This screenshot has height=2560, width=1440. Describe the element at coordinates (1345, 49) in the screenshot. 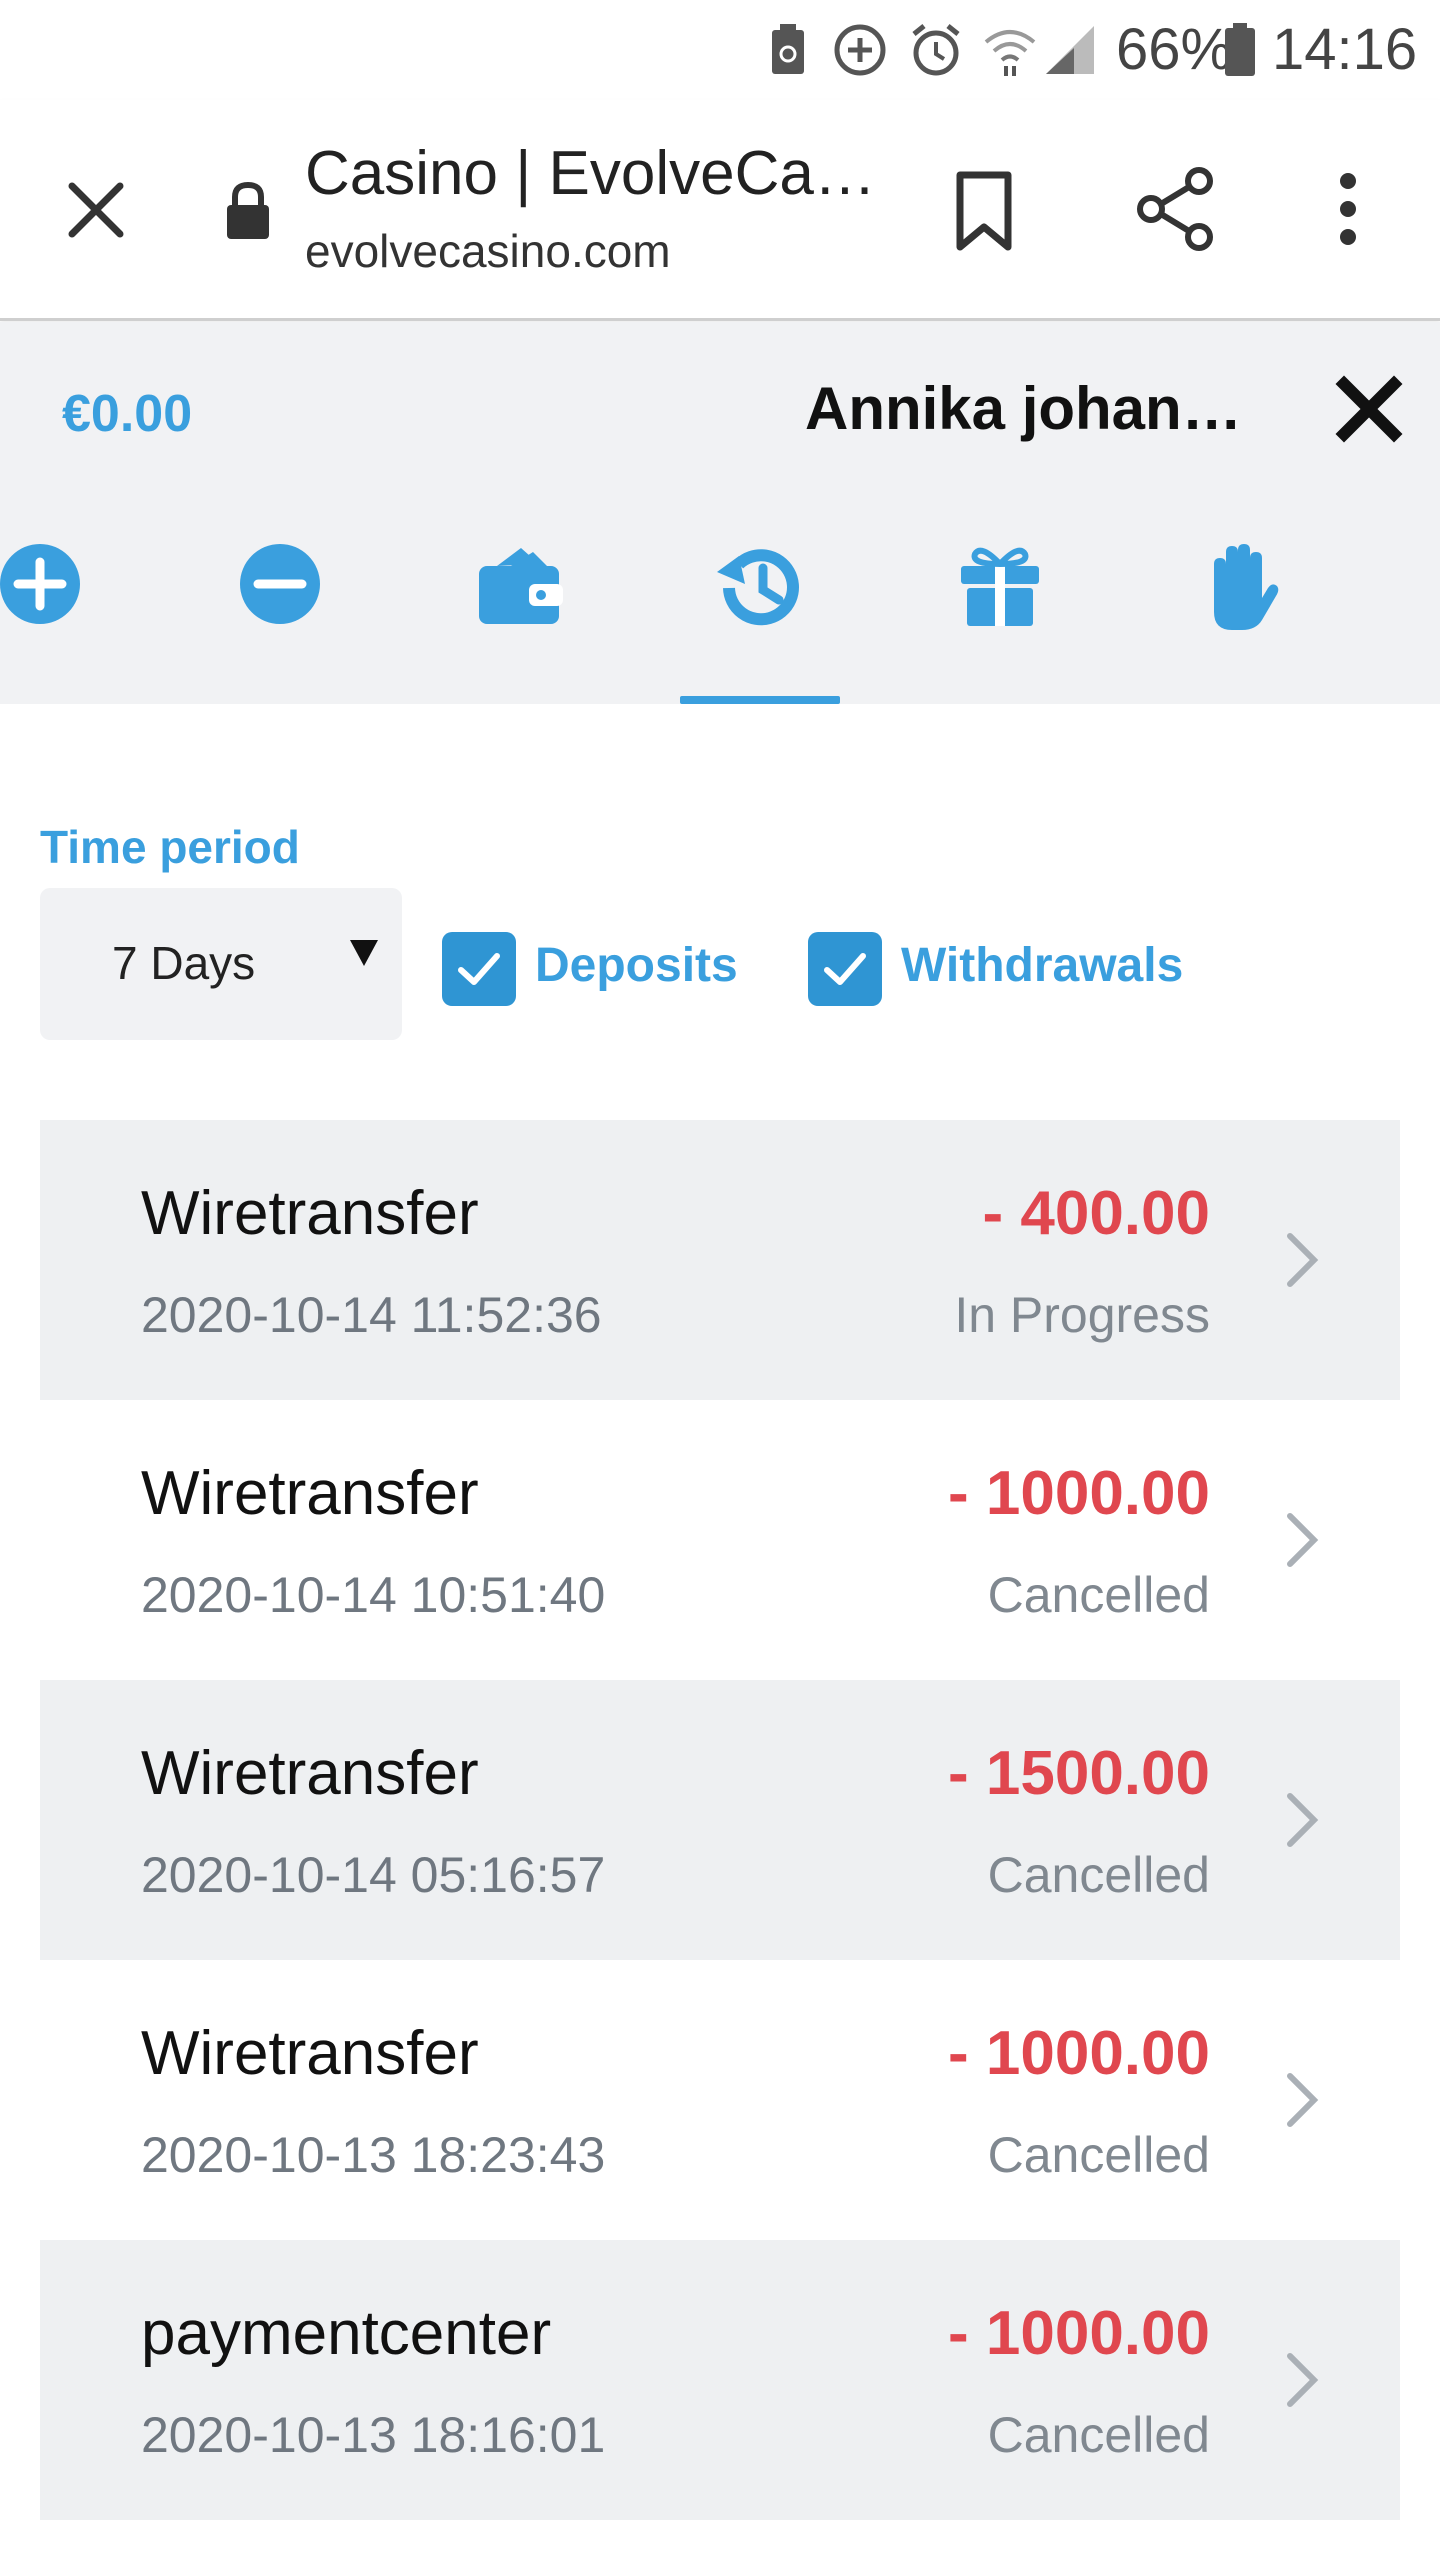

I see `clock: 14:16` at that location.